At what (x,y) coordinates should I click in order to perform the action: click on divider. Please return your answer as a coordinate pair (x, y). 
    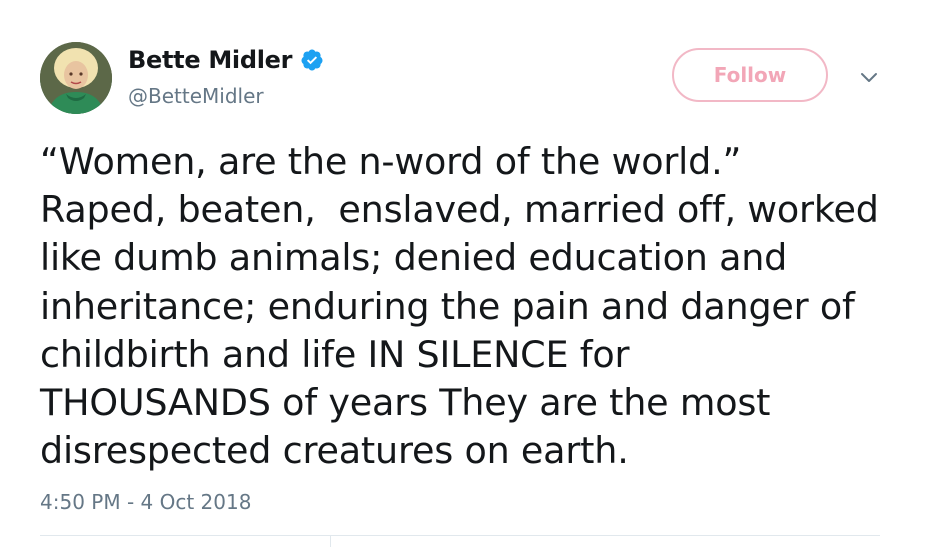
    Looking at the image, I should click on (460, 535).